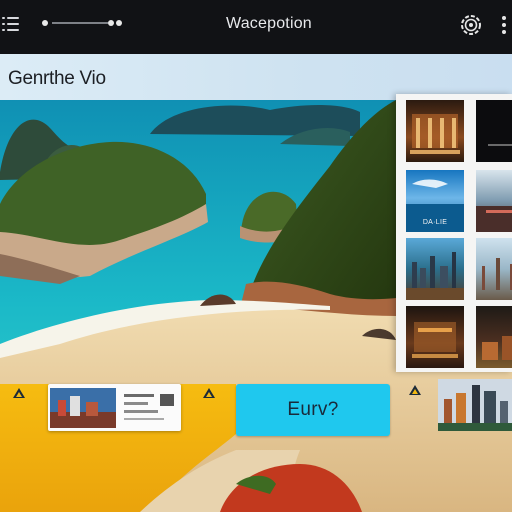 The width and height of the screenshot is (512, 512). What do you see at coordinates (500, 145) in the screenshot?
I see `dark-tile-thumbnail-image` at bounding box center [500, 145].